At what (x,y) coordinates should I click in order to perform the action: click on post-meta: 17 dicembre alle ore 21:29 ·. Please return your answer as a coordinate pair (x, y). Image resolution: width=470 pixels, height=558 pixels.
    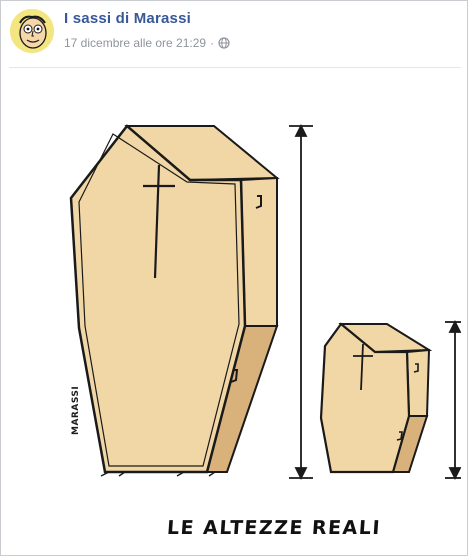
    Looking at the image, I should click on (147, 43).